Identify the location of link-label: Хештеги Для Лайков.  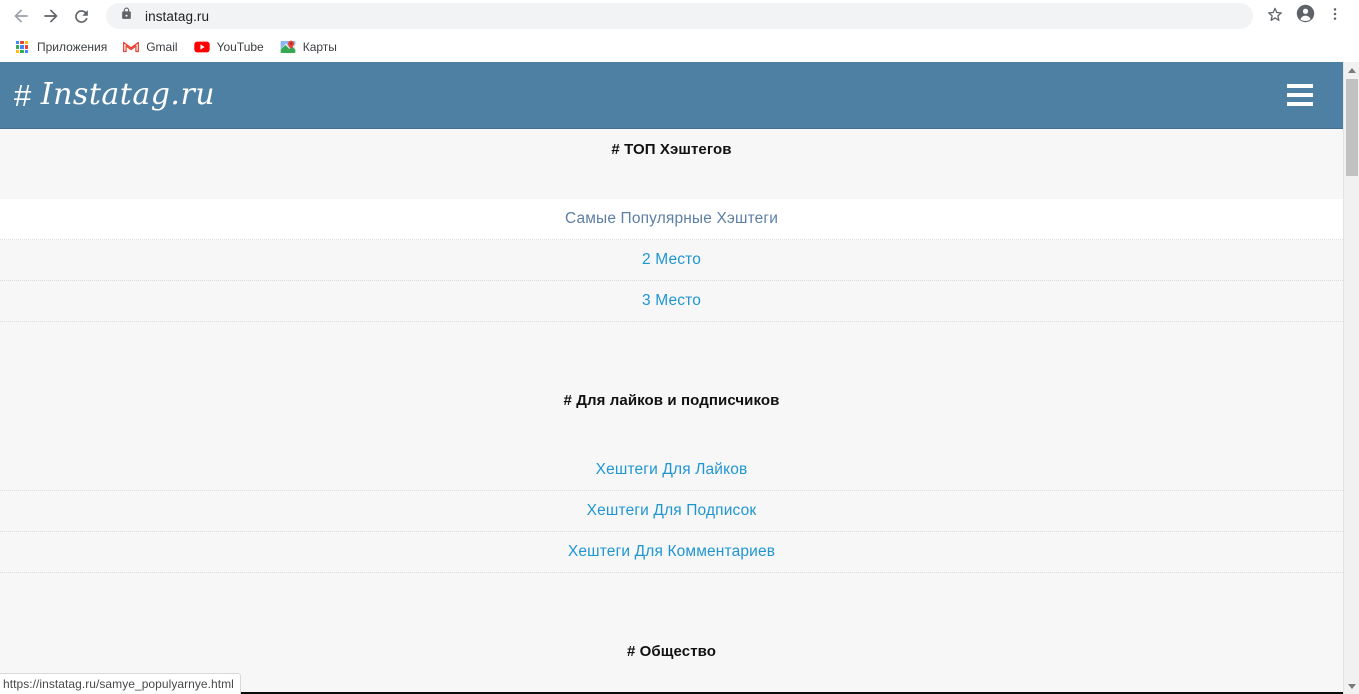
(672, 470).